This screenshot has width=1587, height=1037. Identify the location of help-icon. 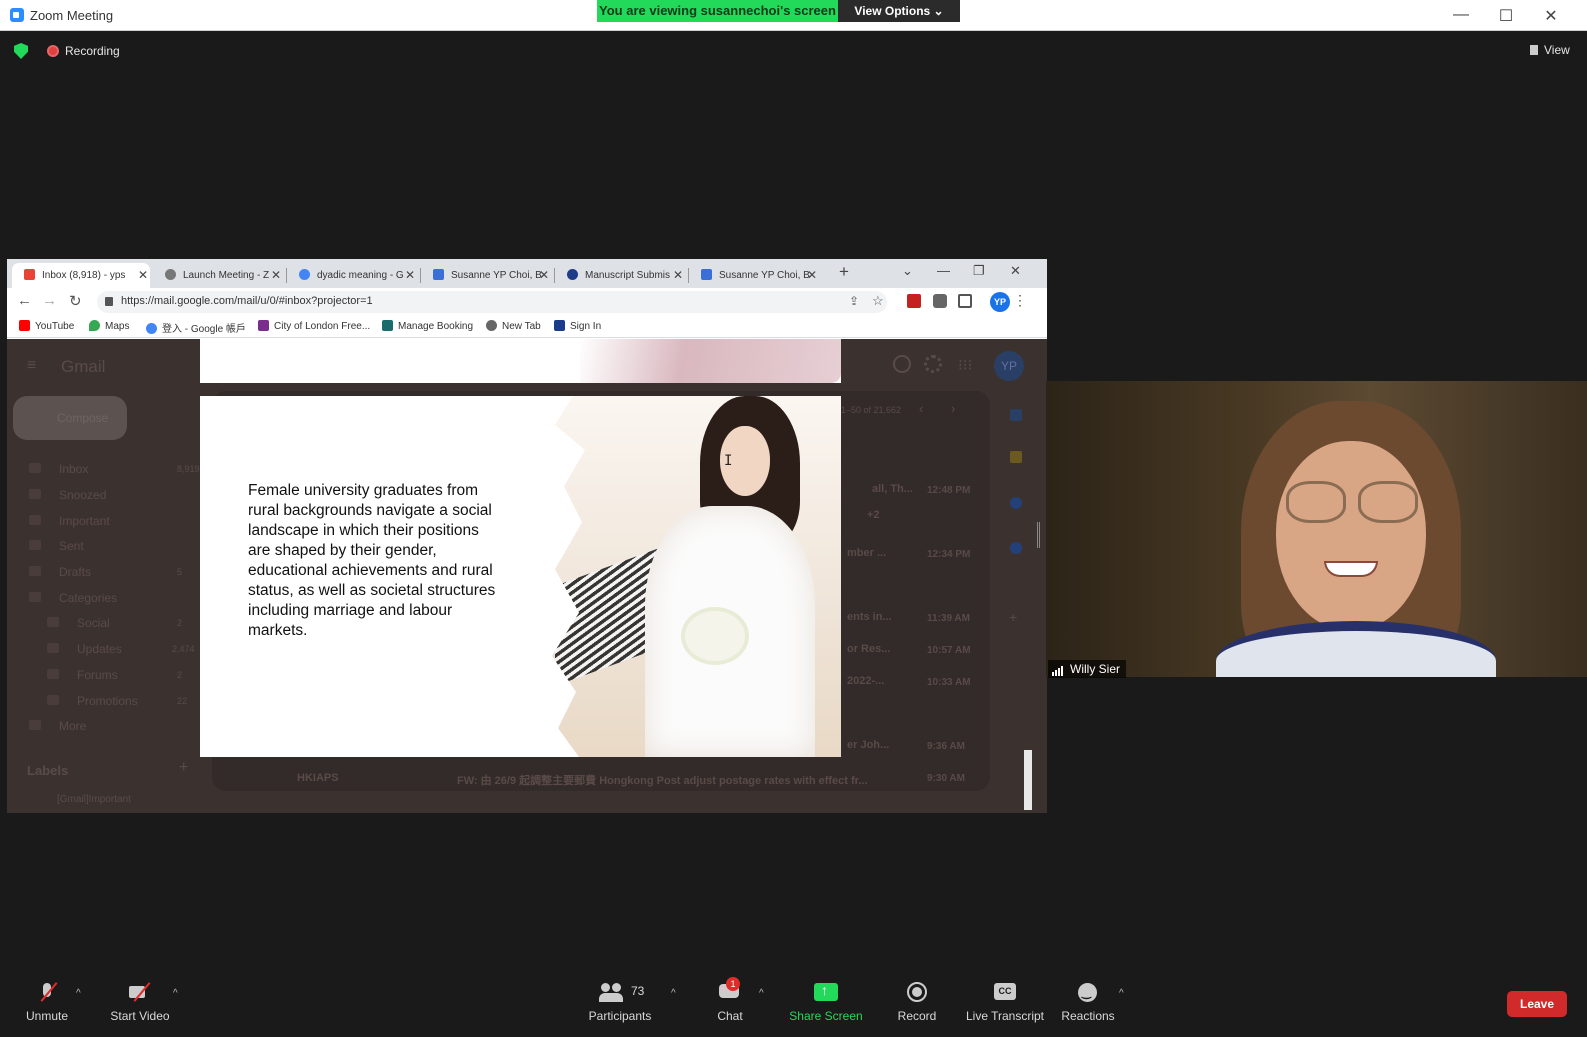
(902, 364).